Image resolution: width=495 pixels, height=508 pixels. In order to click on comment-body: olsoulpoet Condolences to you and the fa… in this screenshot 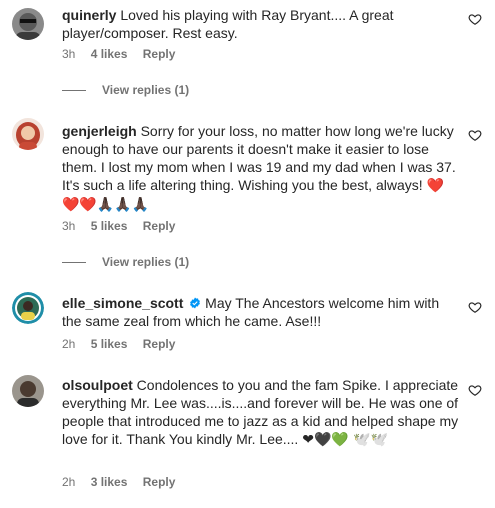, I will do `click(261, 412)`.